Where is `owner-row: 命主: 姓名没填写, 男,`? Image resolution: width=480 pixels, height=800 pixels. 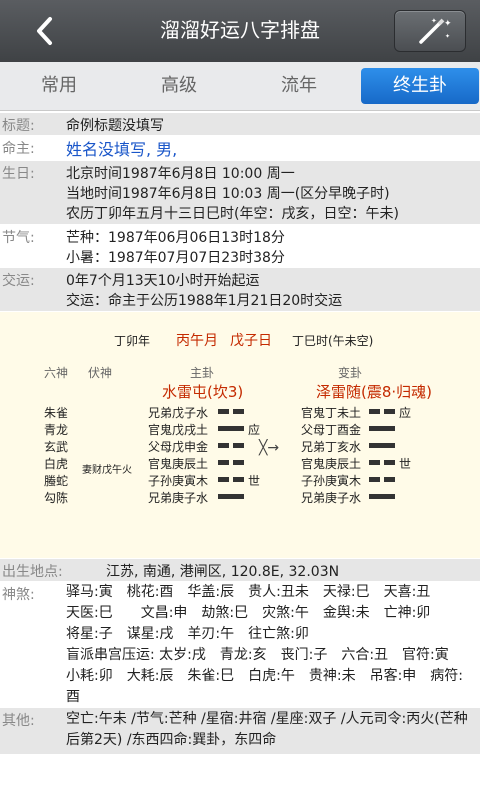
owner-row: 命主: 姓名没填写, 男, is located at coordinates (240, 148).